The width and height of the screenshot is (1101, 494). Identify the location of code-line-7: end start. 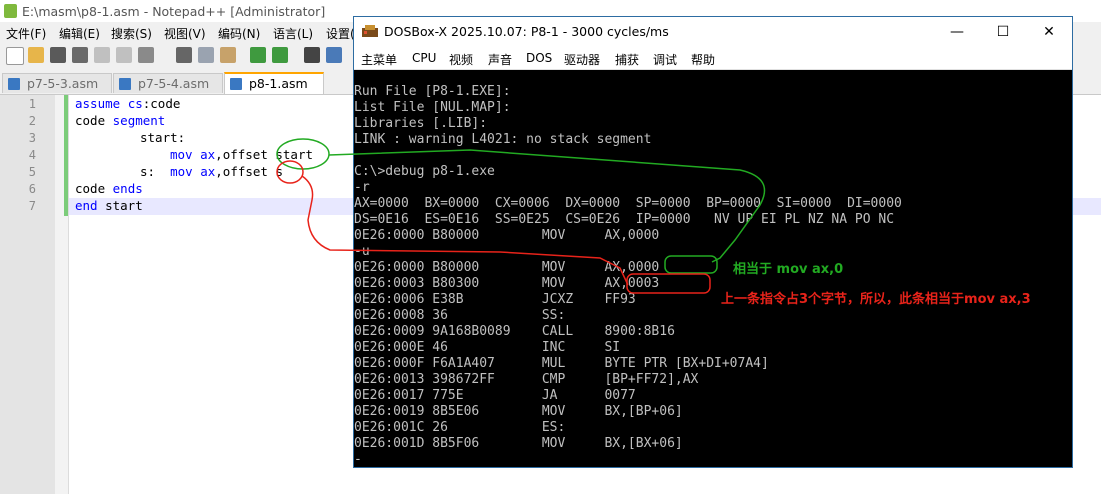
(109, 205).